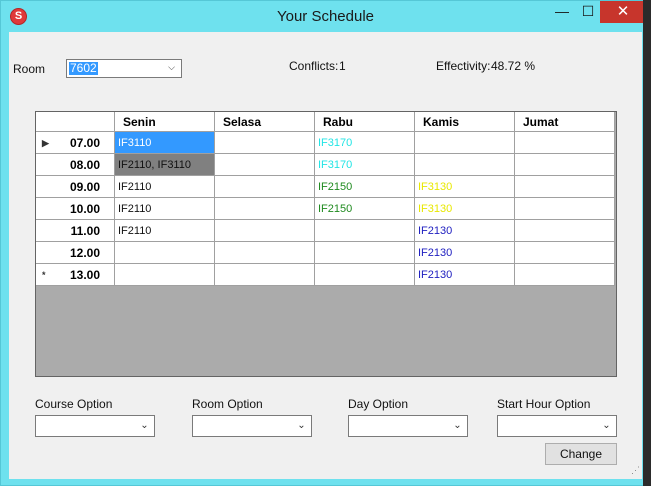  What do you see at coordinates (95, 426) in the screenshot?
I see `course-option-select: ⌄` at bounding box center [95, 426].